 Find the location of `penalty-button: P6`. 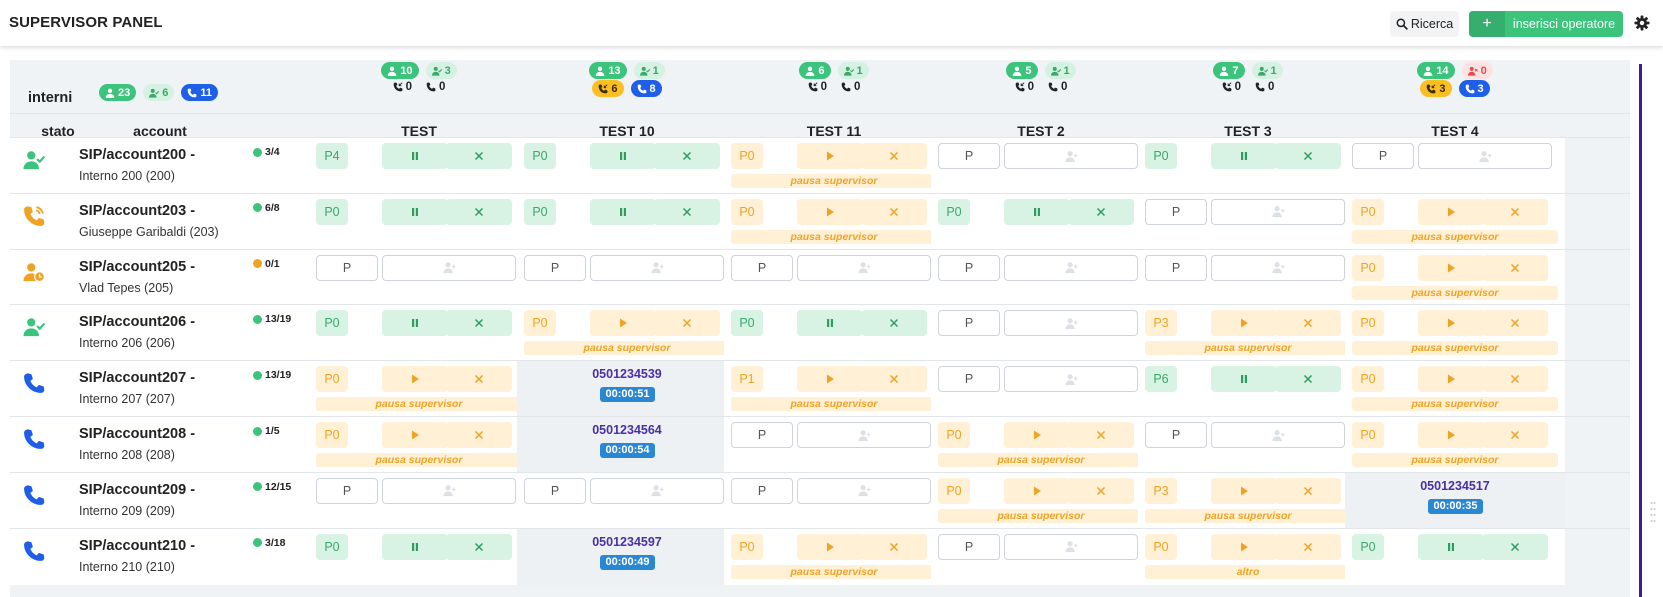

penalty-button: P6 is located at coordinates (1161, 379).